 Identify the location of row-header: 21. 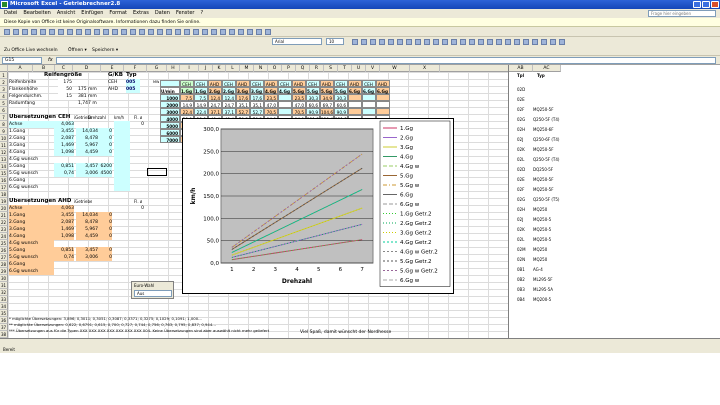
(4, 215).